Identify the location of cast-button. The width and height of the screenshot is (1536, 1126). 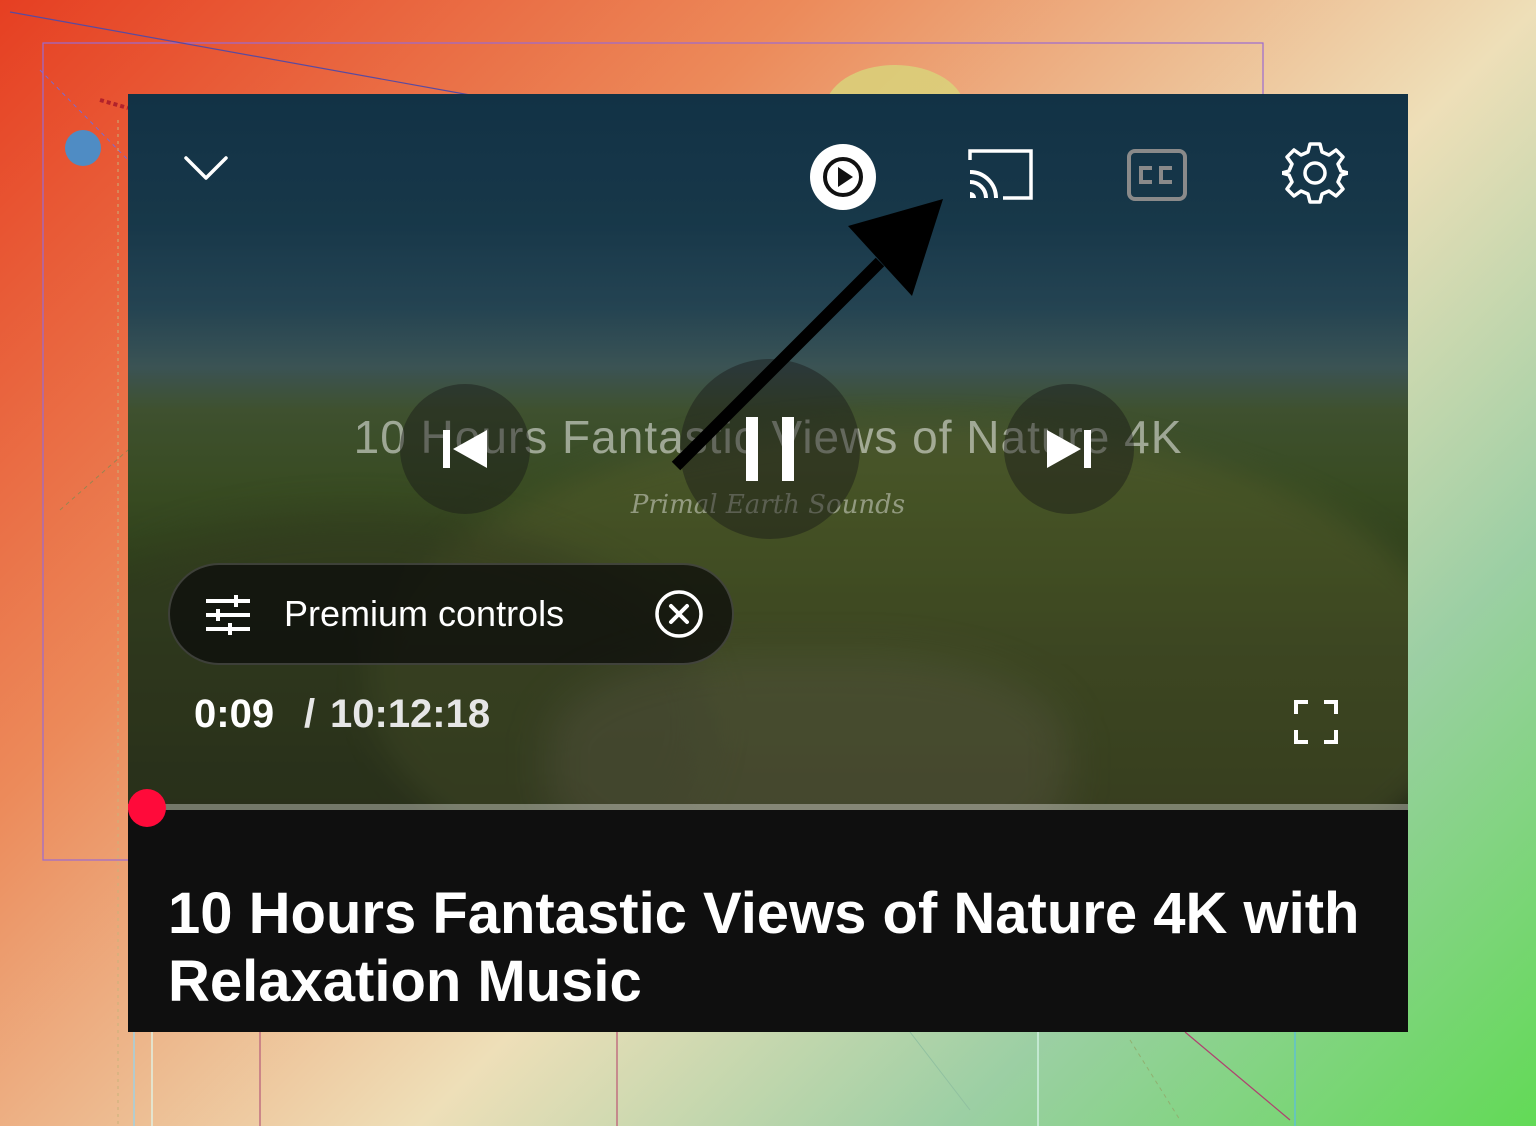
(1000, 174).